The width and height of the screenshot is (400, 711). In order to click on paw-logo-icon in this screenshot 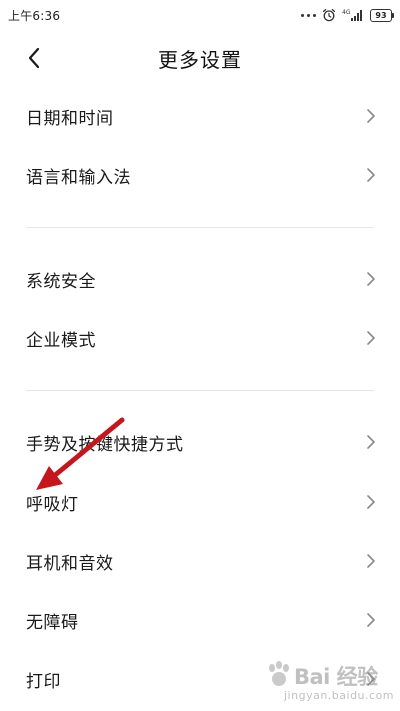, I will do `click(279, 673)`.